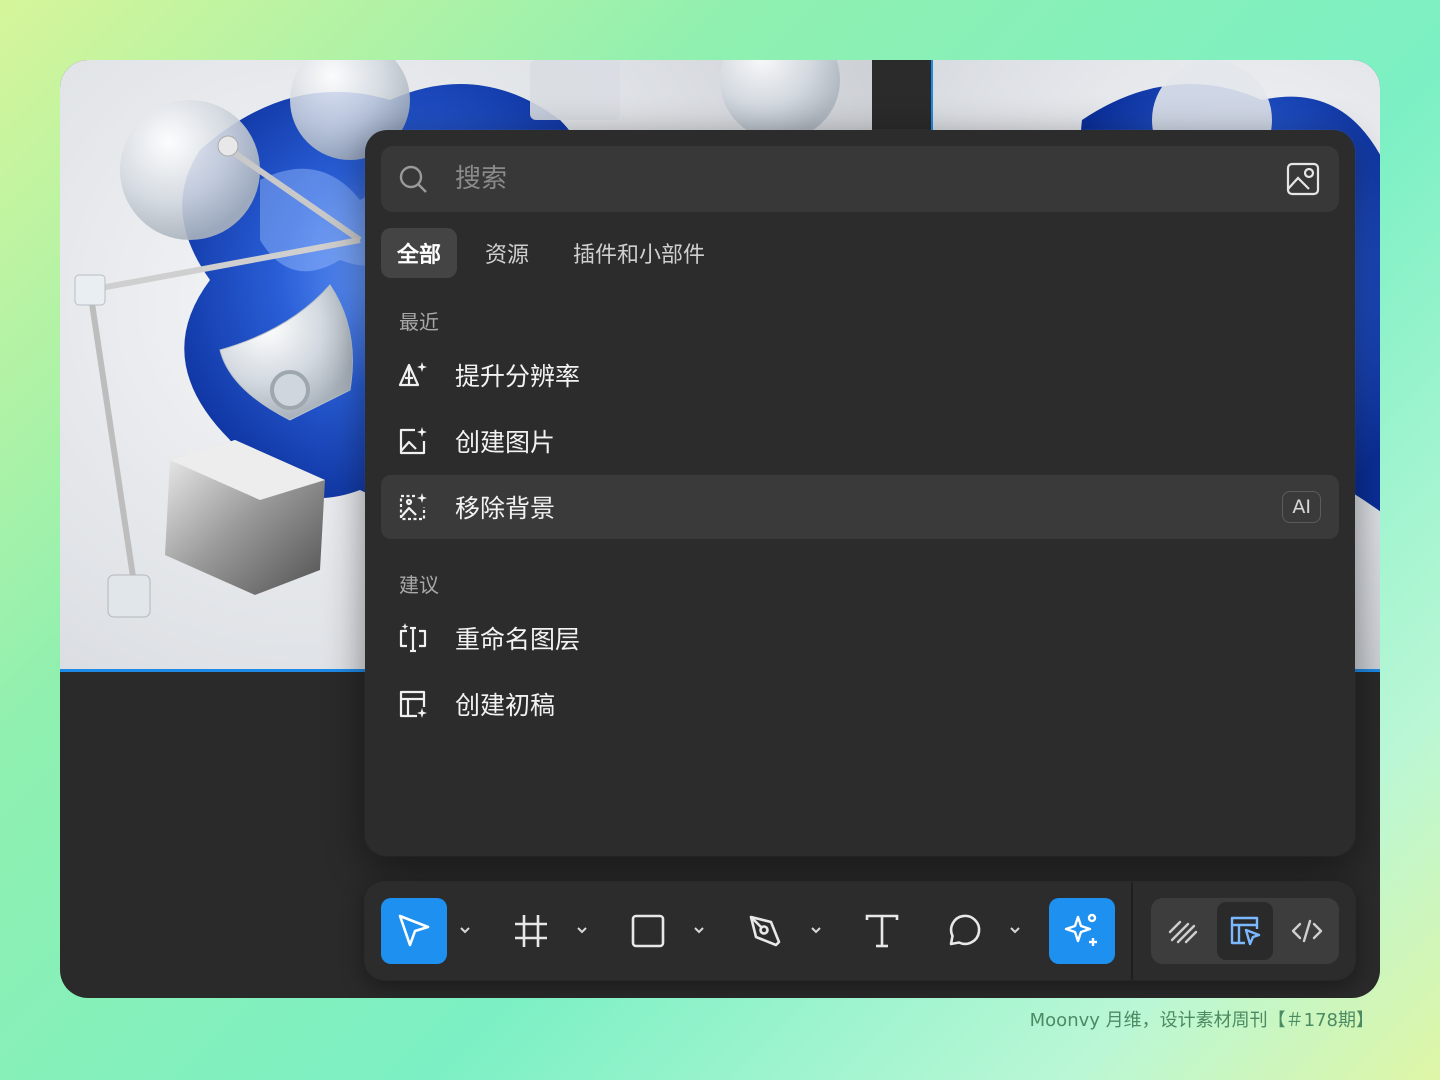  What do you see at coordinates (860, 704) in the screenshot?
I see `menu-item-first-draft: 创建初稿` at bounding box center [860, 704].